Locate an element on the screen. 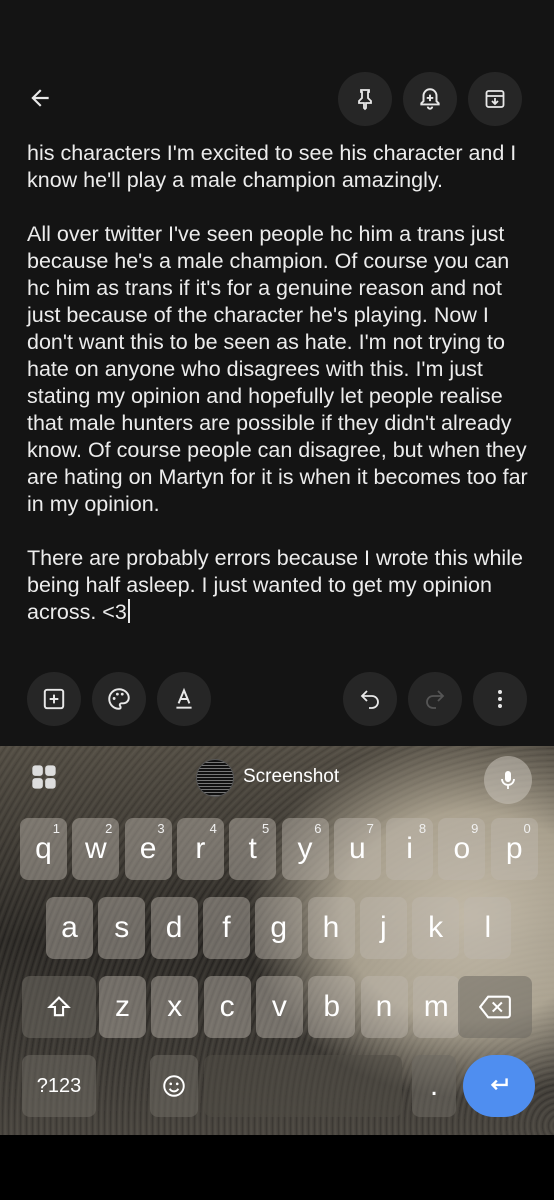 Image resolution: width=554 pixels, height=1200 pixels. key-number-hint: 9 is located at coordinates (475, 828).